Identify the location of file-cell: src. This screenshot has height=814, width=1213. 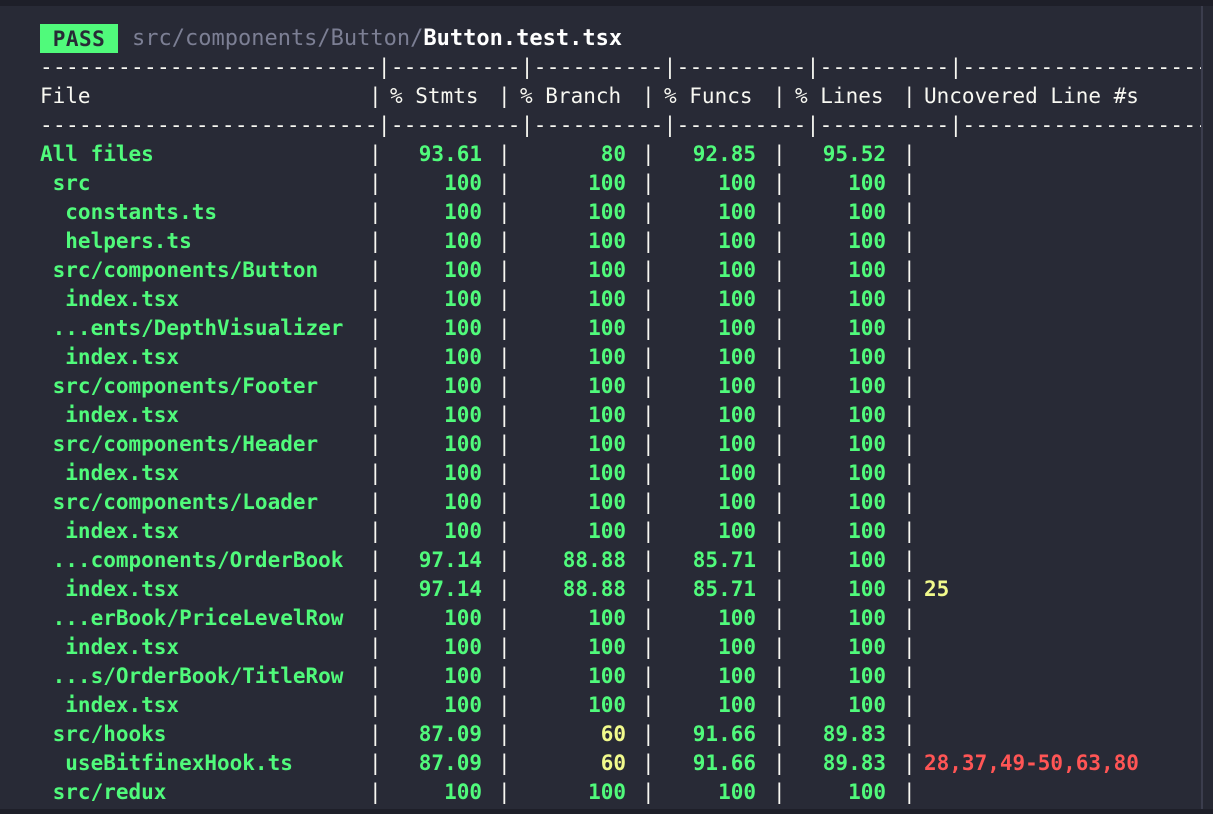
(65, 183).